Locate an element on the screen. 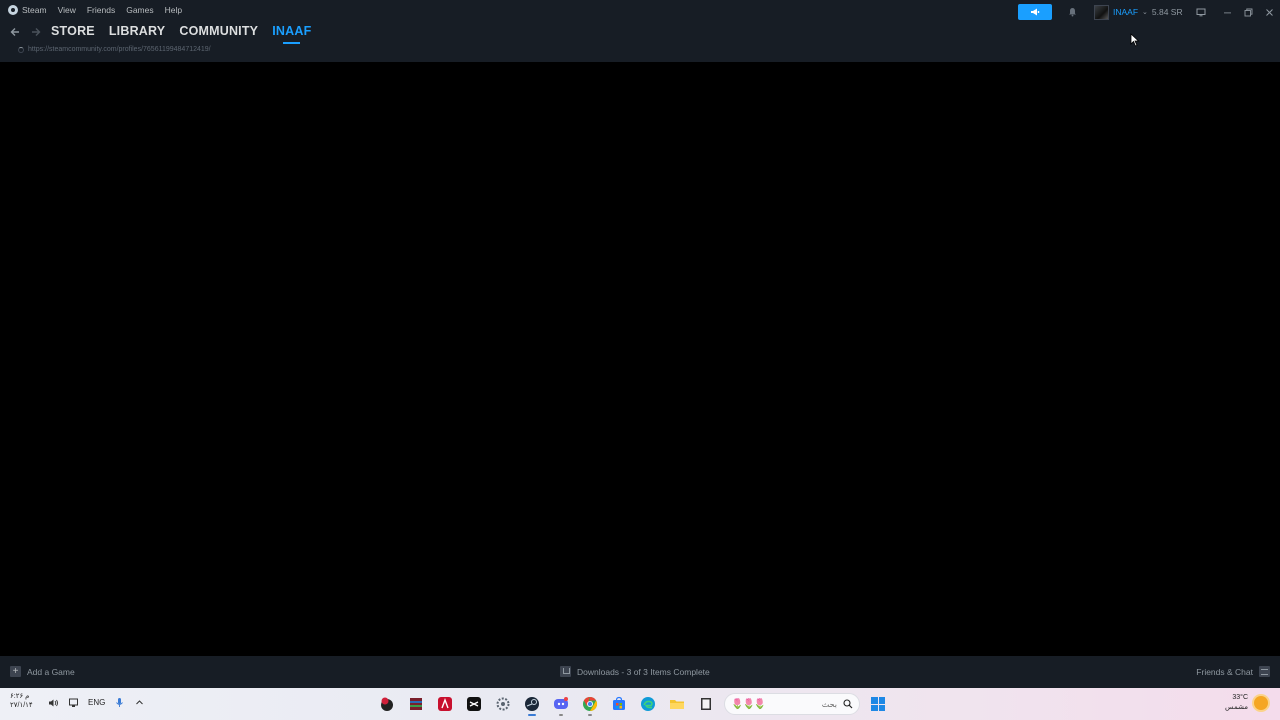  steam-app-button is located at coordinates (532, 704).